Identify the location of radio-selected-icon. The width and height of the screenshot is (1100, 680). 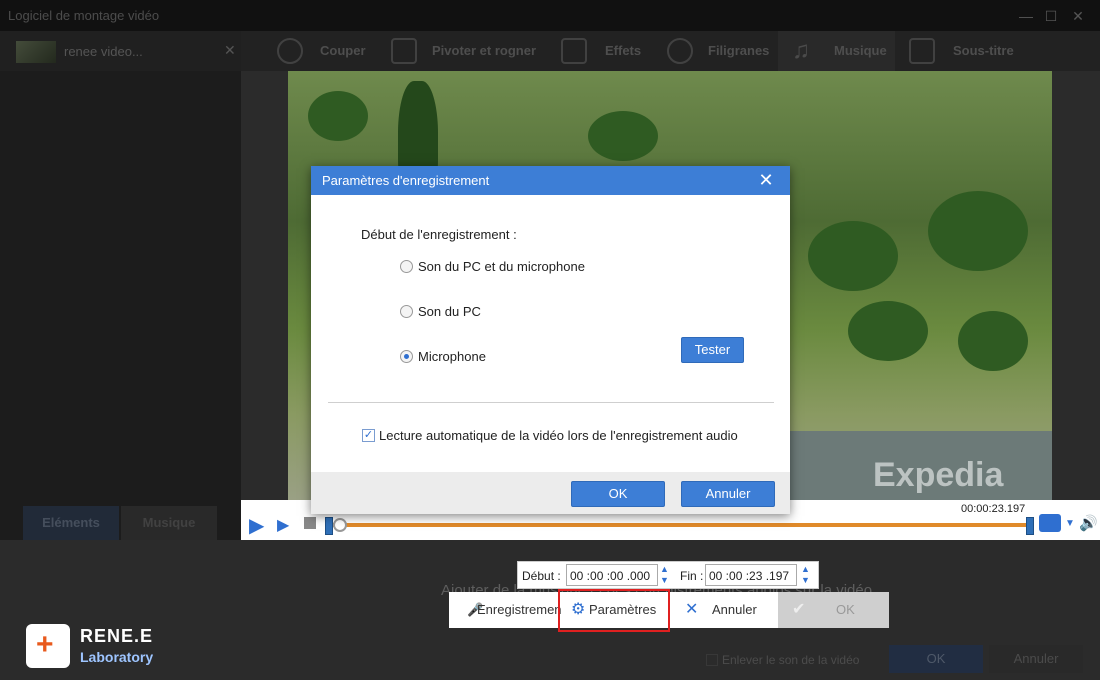
(406, 356).